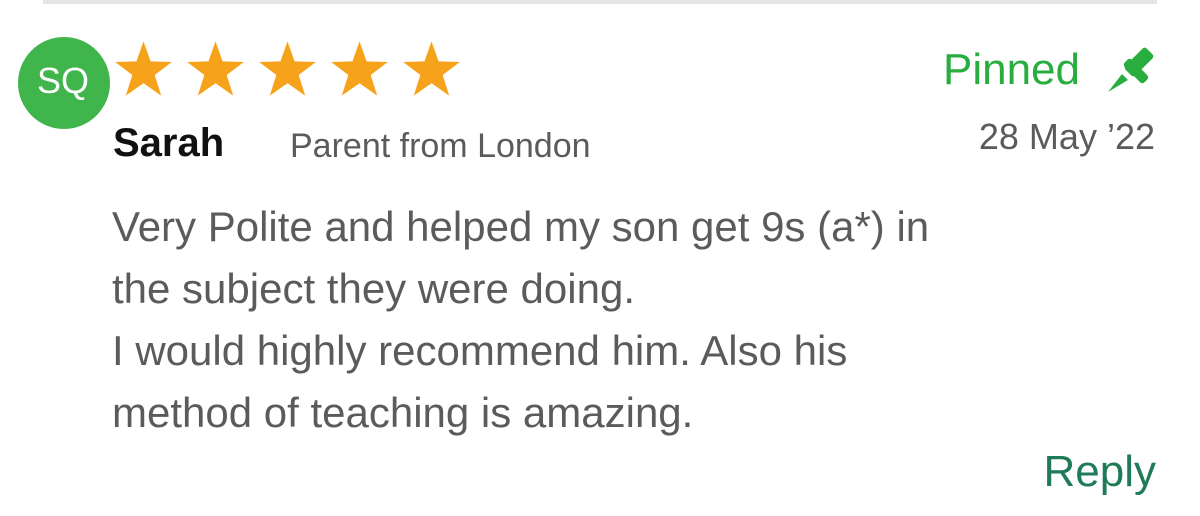  I want to click on review-body-line: I would highly recommend him. Also his, so click(480, 350).